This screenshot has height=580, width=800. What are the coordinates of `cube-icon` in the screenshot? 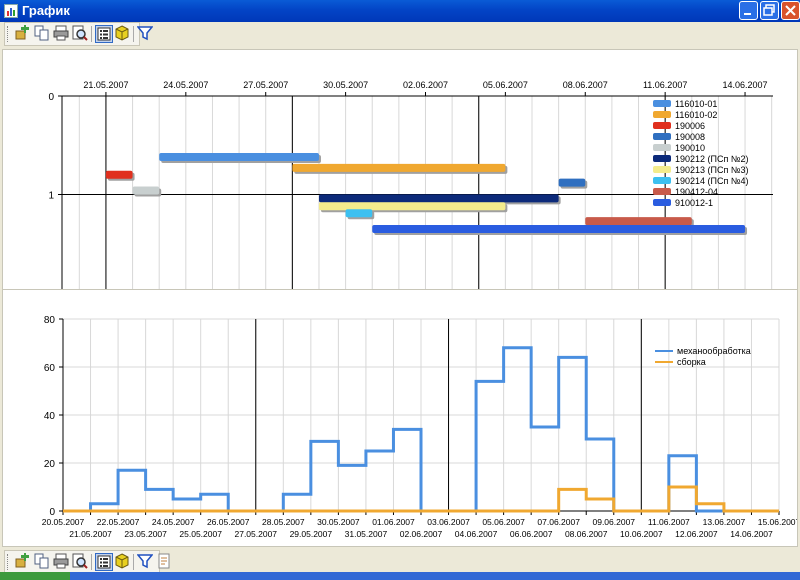 It's located at (122, 33).